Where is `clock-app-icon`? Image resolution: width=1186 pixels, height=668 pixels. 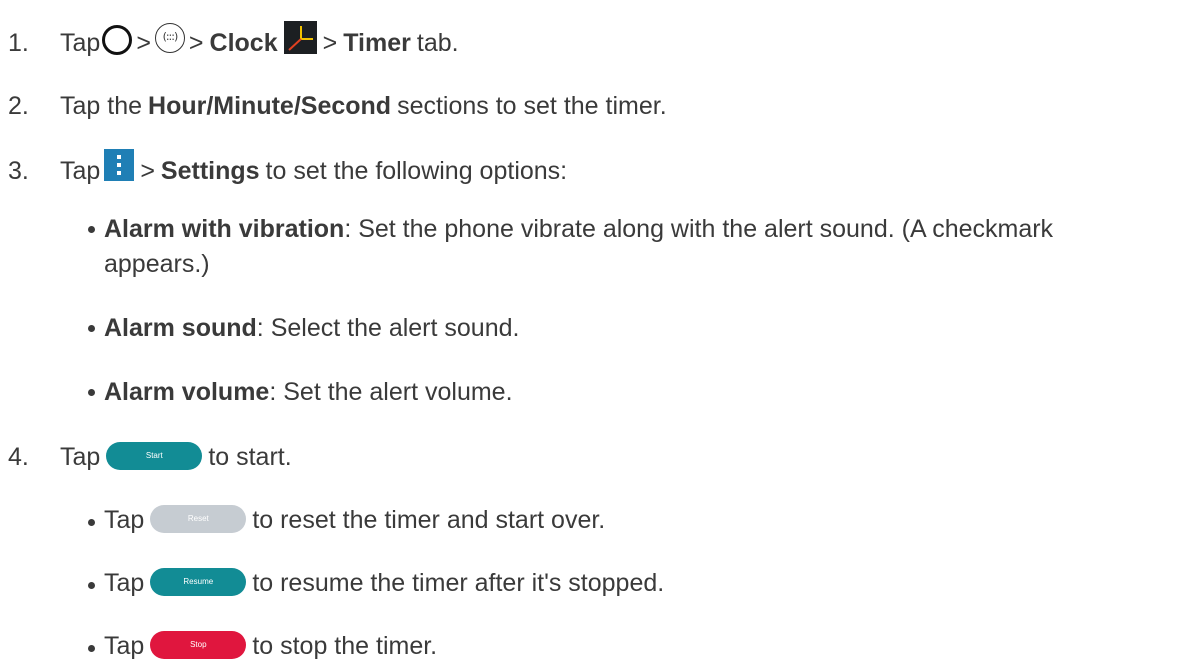
clock-app-icon is located at coordinates (300, 37).